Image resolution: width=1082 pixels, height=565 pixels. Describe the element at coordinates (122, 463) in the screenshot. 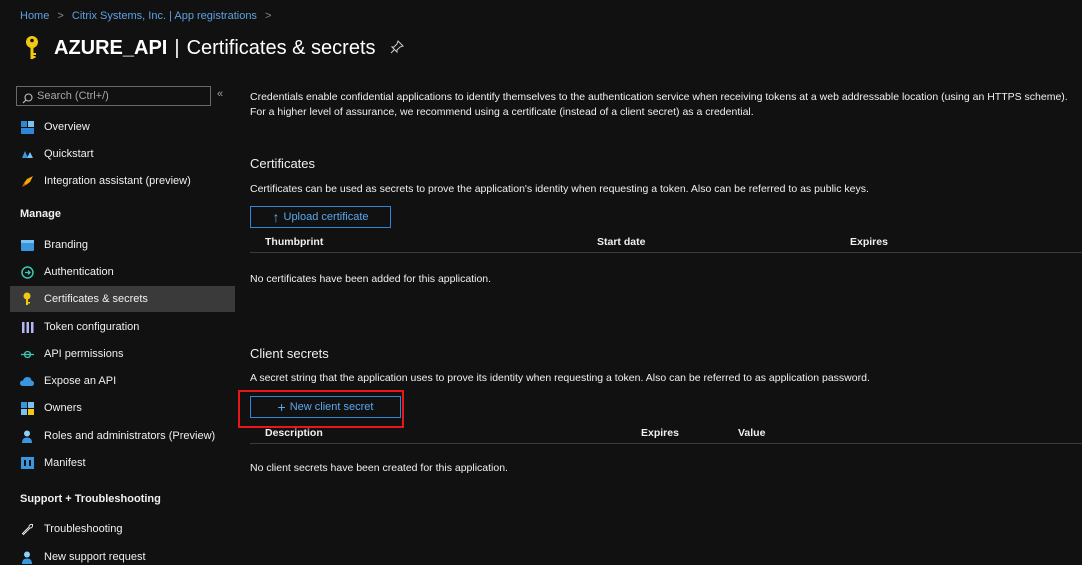

I see `sidebar-item-manifest: Manifest` at that location.